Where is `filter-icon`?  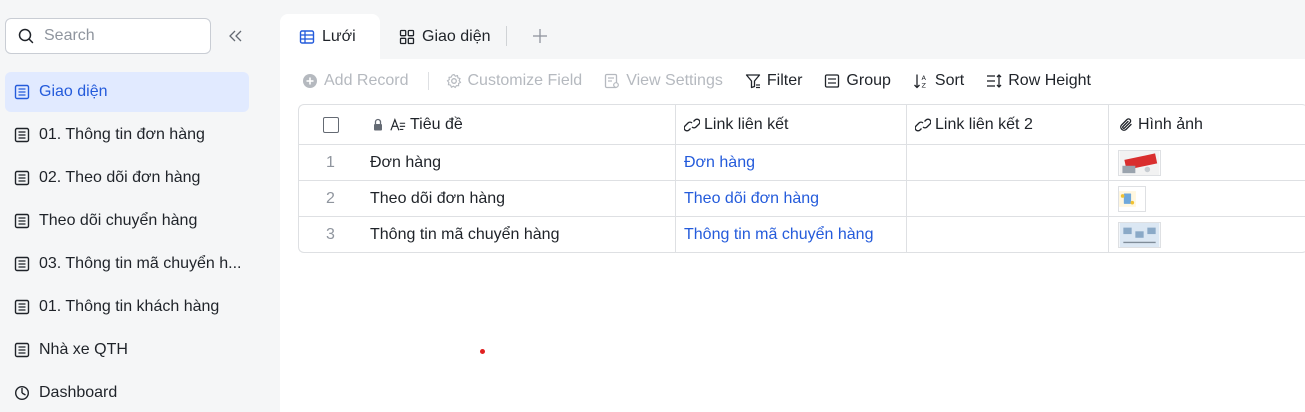
filter-icon is located at coordinates (753, 81).